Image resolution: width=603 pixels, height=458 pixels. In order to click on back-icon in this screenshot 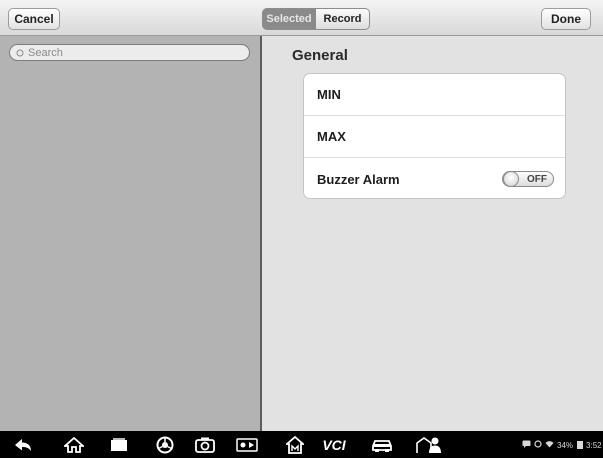, I will do `click(23, 445)`.